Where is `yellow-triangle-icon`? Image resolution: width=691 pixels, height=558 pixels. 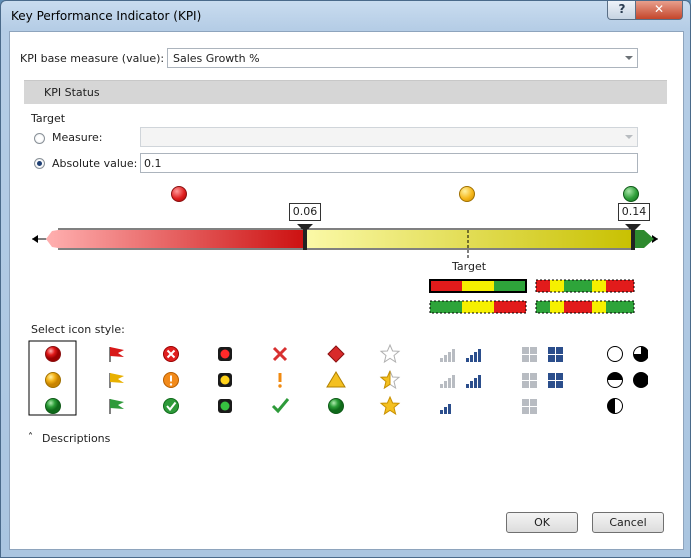
yellow-triangle-icon is located at coordinates (336, 379).